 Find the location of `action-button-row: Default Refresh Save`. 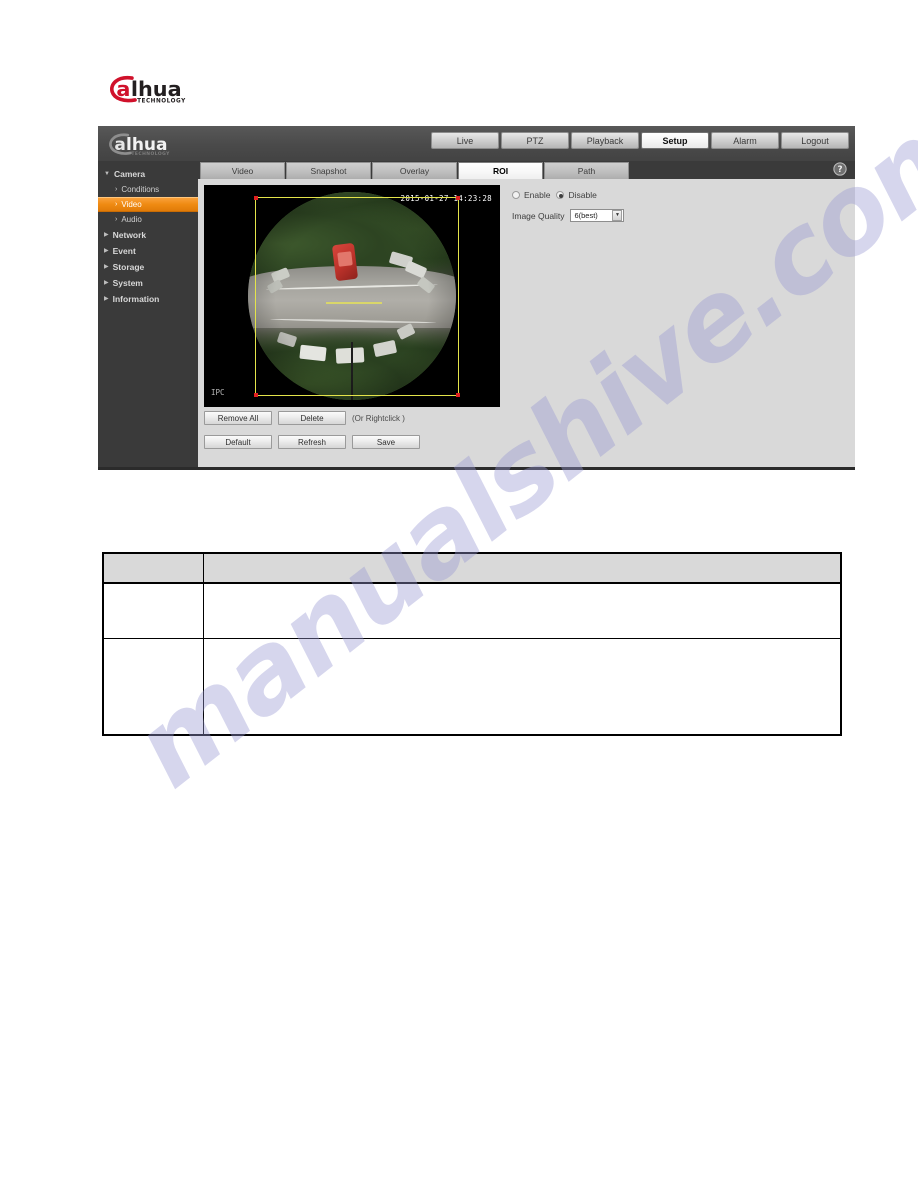

action-button-row: Default Refresh Save is located at coordinates (353, 442).